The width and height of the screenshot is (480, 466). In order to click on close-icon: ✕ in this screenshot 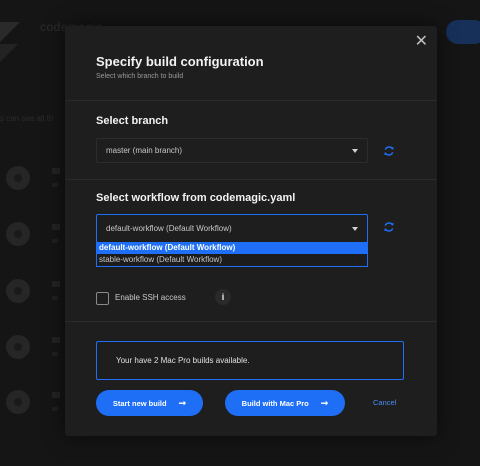, I will do `click(421, 42)`.